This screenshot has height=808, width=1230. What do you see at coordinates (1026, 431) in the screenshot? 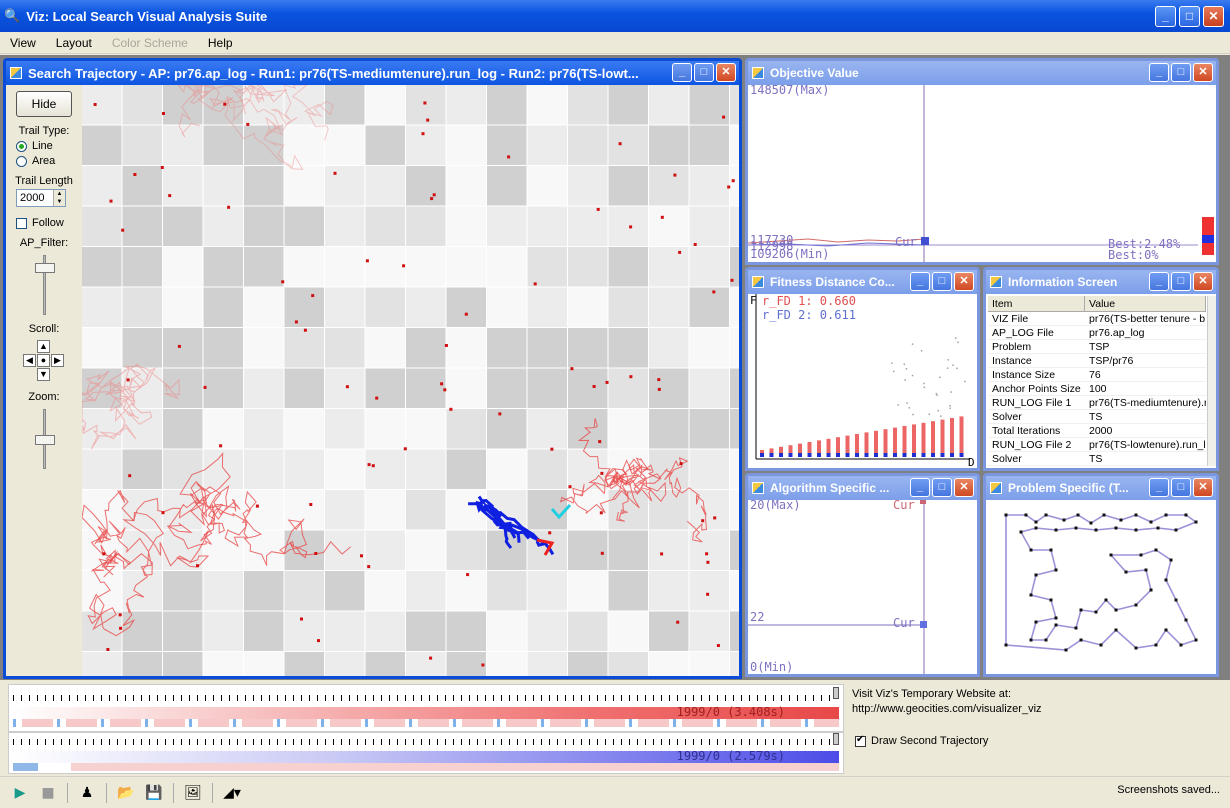
I see `info-item-cell: Total Iterations` at bounding box center [1026, 431].